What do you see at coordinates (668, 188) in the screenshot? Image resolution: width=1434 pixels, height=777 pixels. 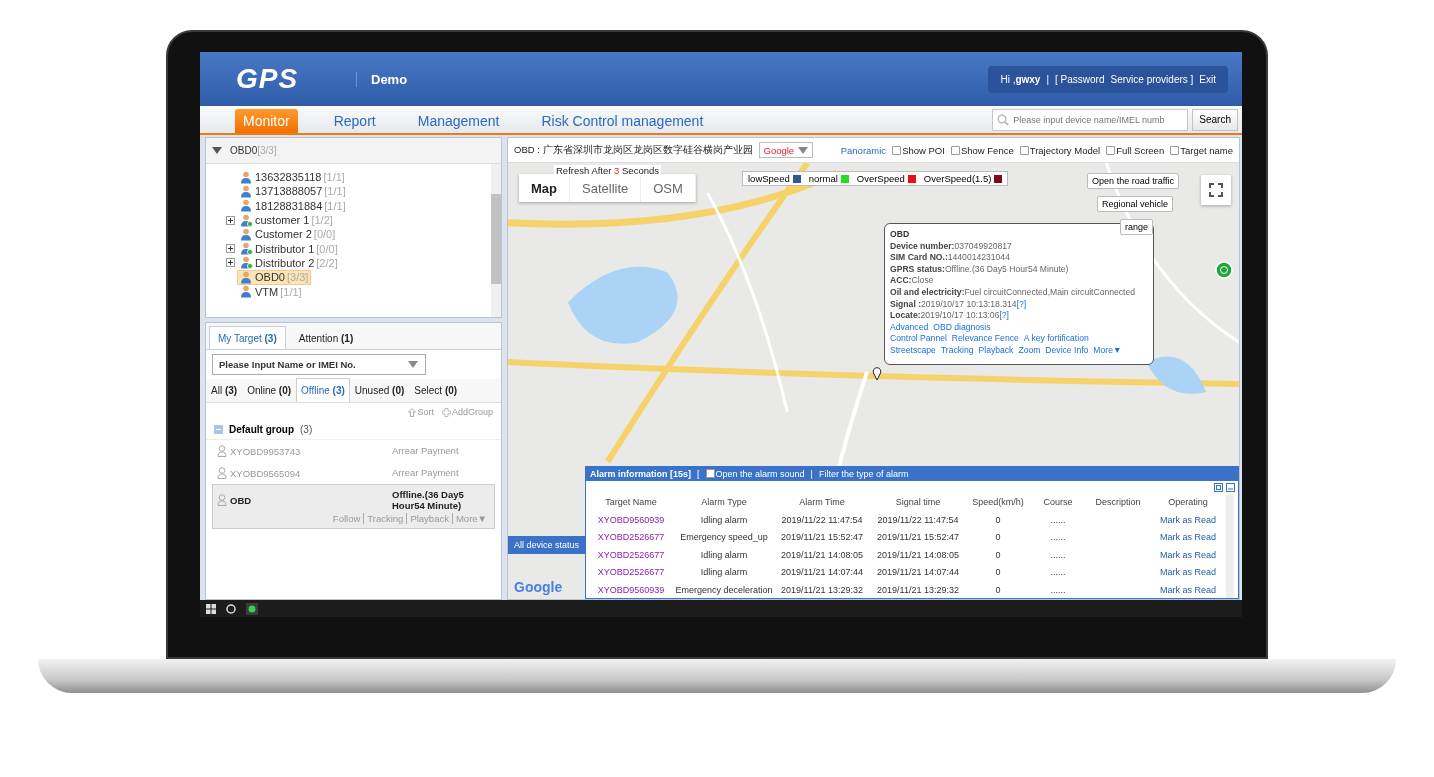 I see `map-type-button: OSM` at bounding box center [668, 188].